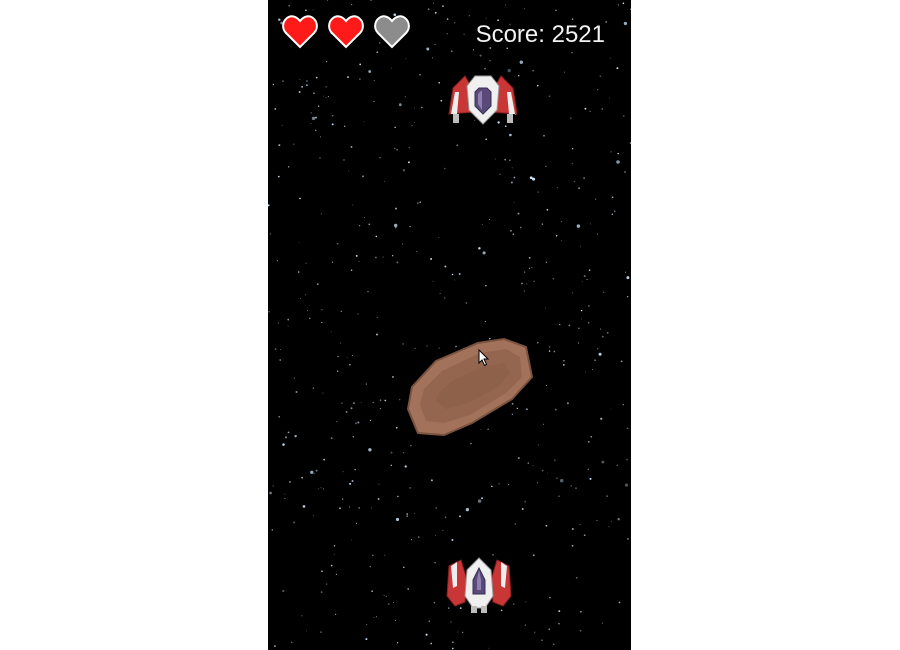  I want to click on mouse-cursor-icon, so click(484, 358).